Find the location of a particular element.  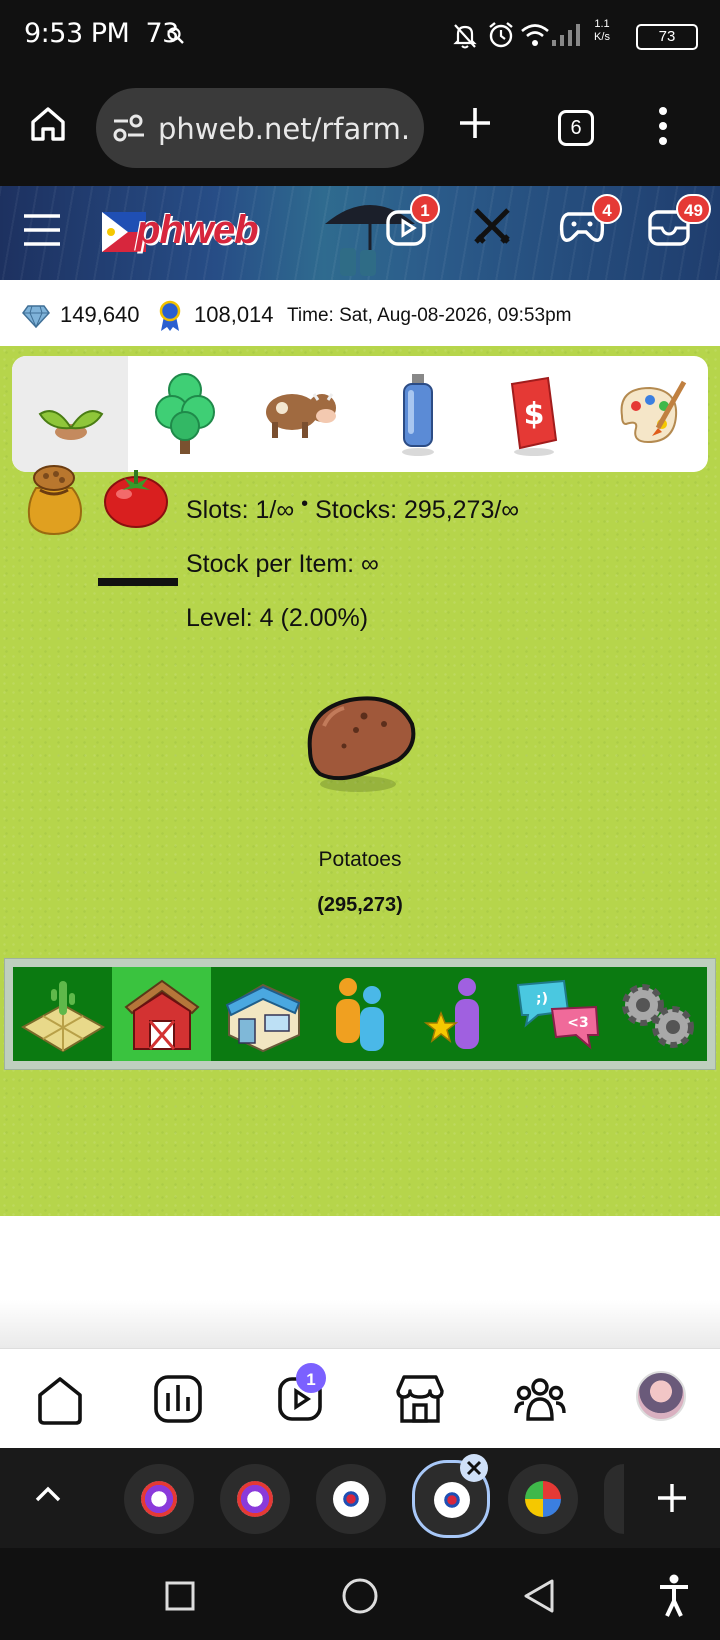

farm-field-icon is located at coordinates (63, 1017).